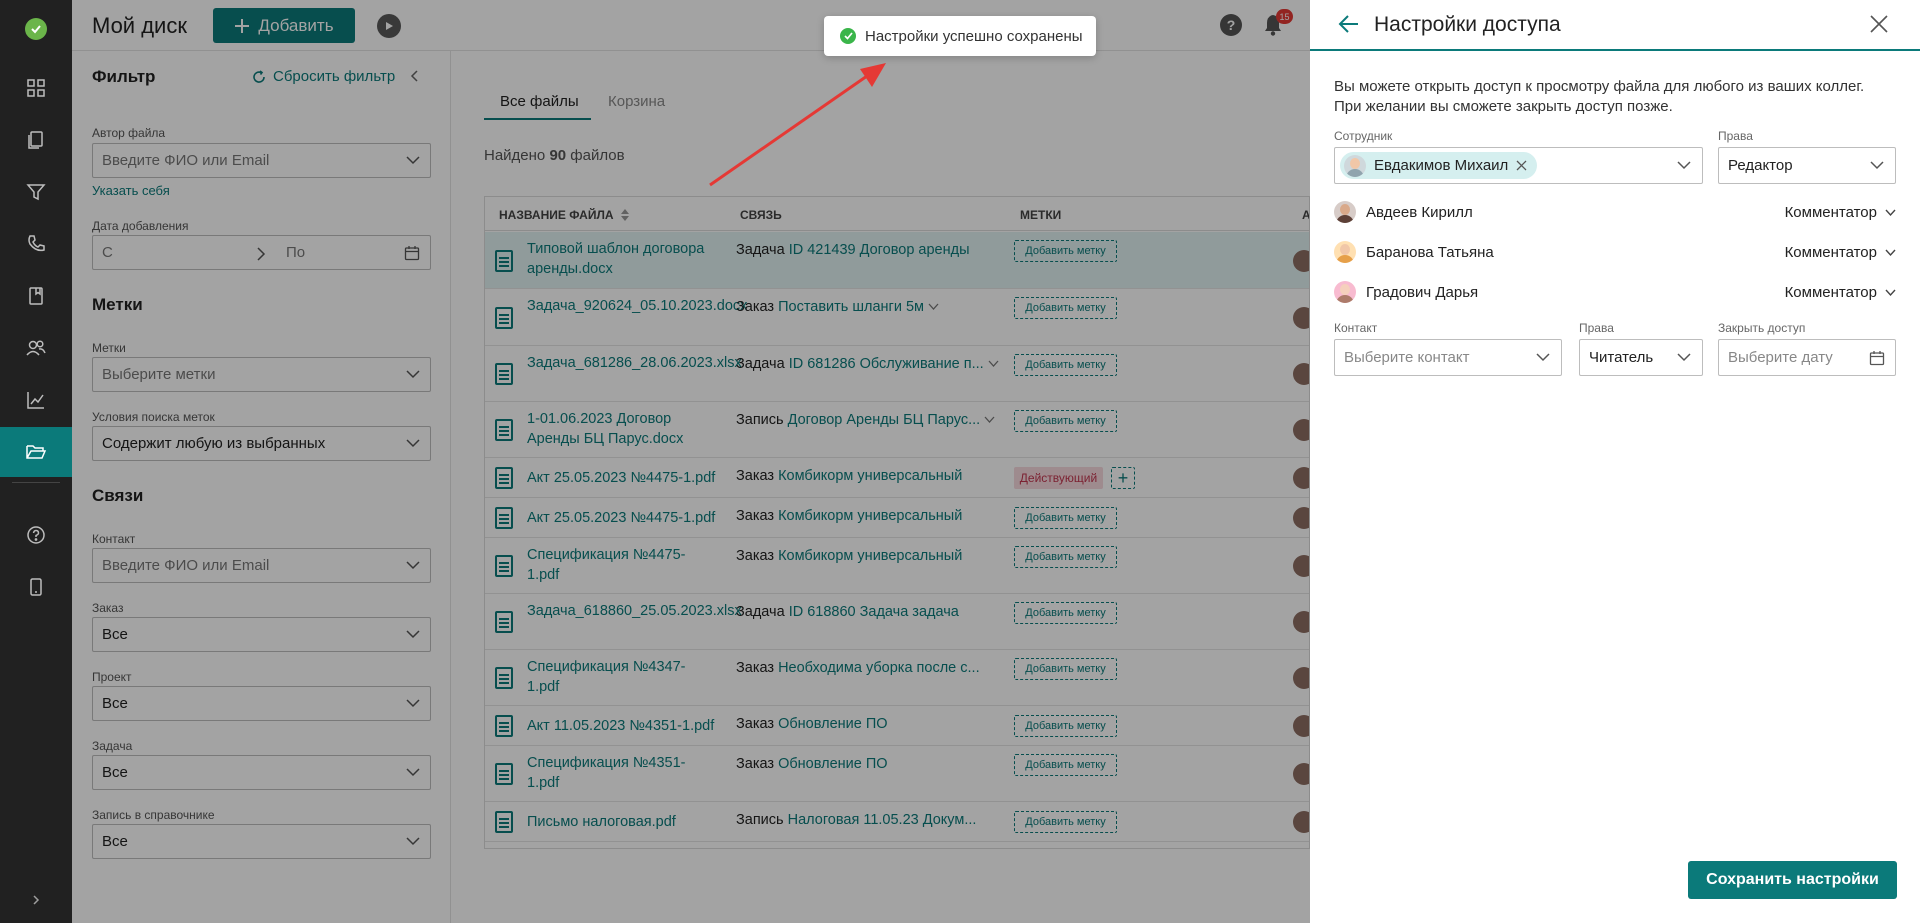 Image resolution: width=1920 pixels, height=923 pixels. Describe the element at coordinates (1877, 358) in the screenshot. I see `calendar-icon` at that location.